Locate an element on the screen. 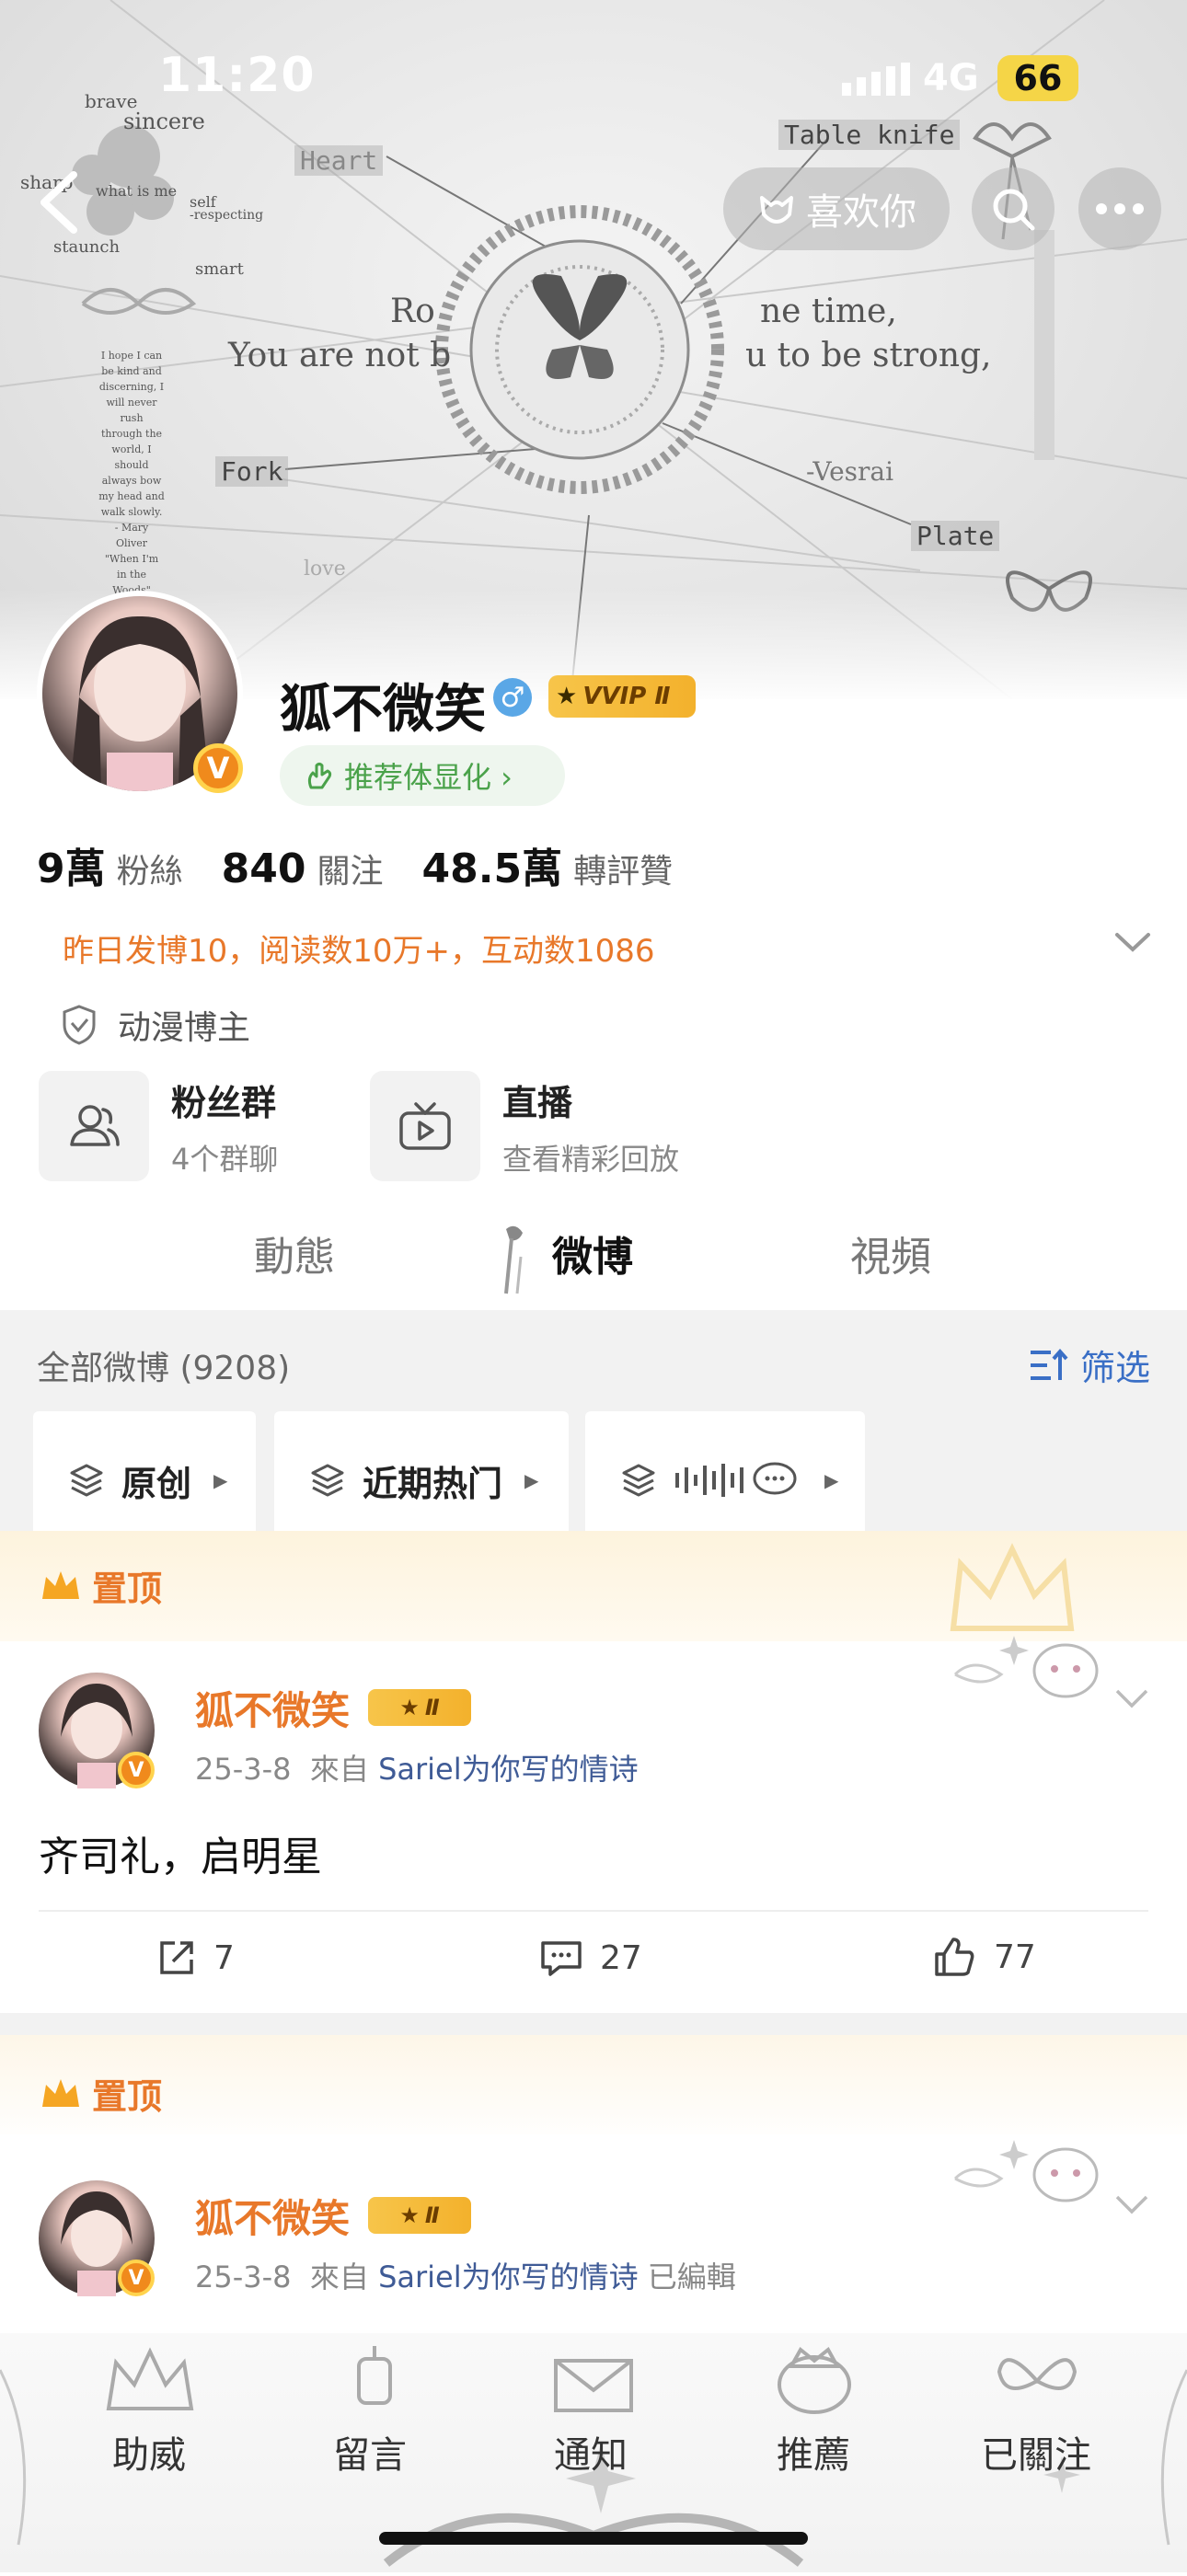 The height and width of the screenshot is (2576, 1187). lantern-icon is located at coordinates (374, 2375).